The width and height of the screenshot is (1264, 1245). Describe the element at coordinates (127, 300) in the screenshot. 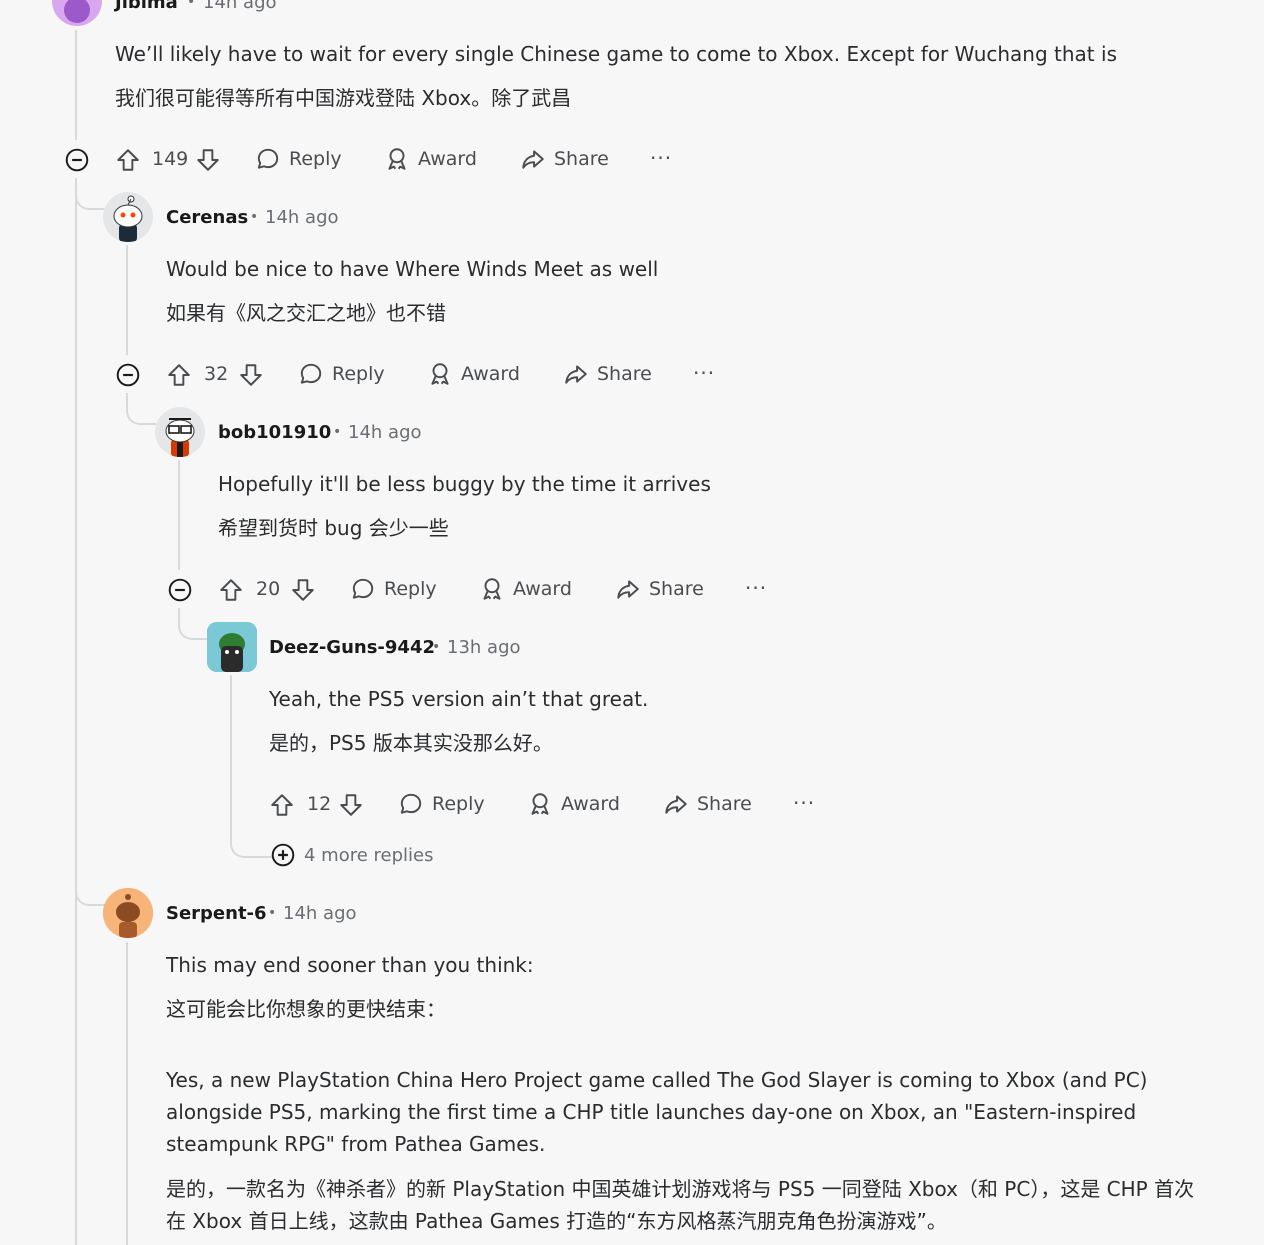

I see `thread-line-cerenas` at that location.